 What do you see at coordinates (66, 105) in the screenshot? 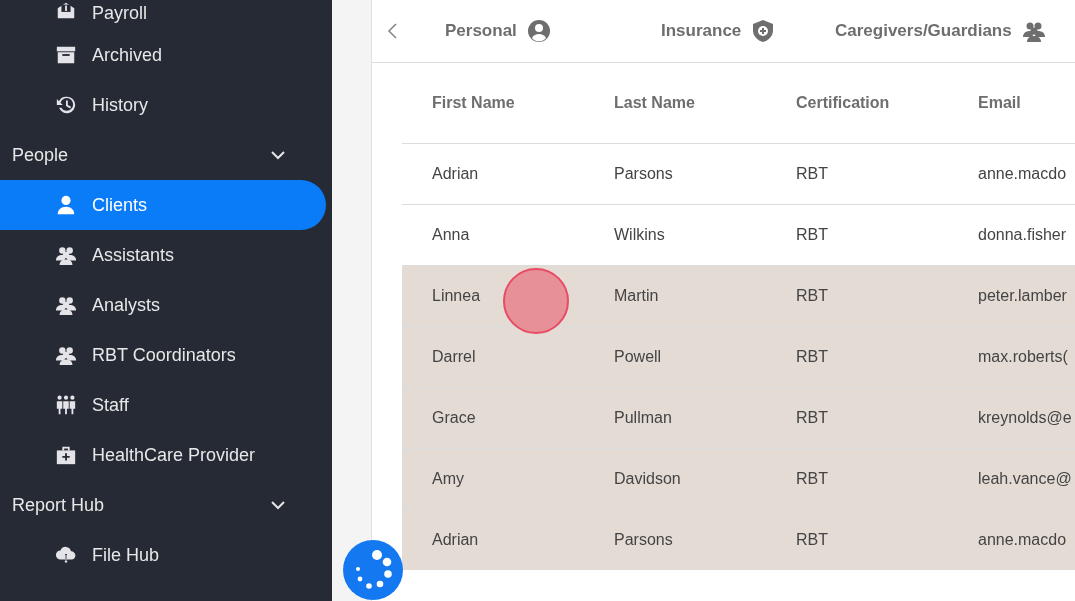
I see `history-icon` at bounding box center [66, 105].